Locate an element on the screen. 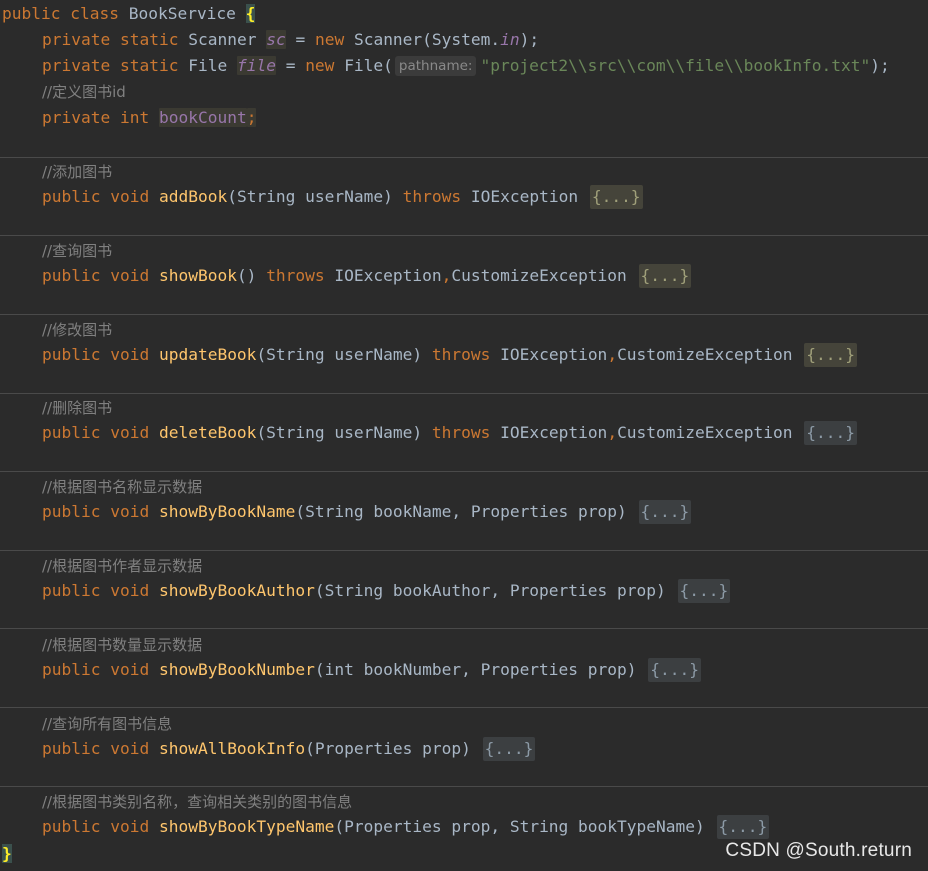 The image size is (928, 871). method-name: deleteBook is located at coordinates (207, 432).